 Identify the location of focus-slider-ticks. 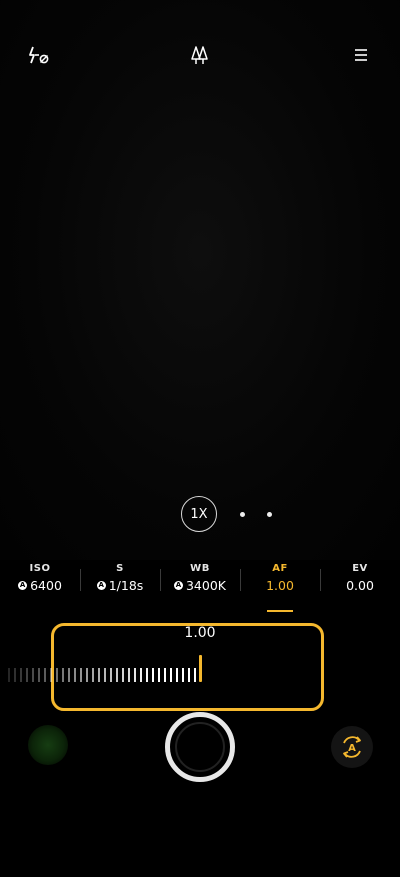
(105, 676).